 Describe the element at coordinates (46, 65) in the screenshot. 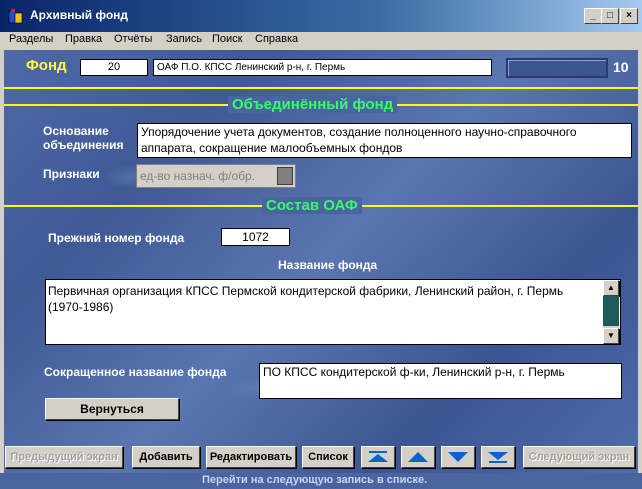

I see `fond-label: Фонд` at that location.